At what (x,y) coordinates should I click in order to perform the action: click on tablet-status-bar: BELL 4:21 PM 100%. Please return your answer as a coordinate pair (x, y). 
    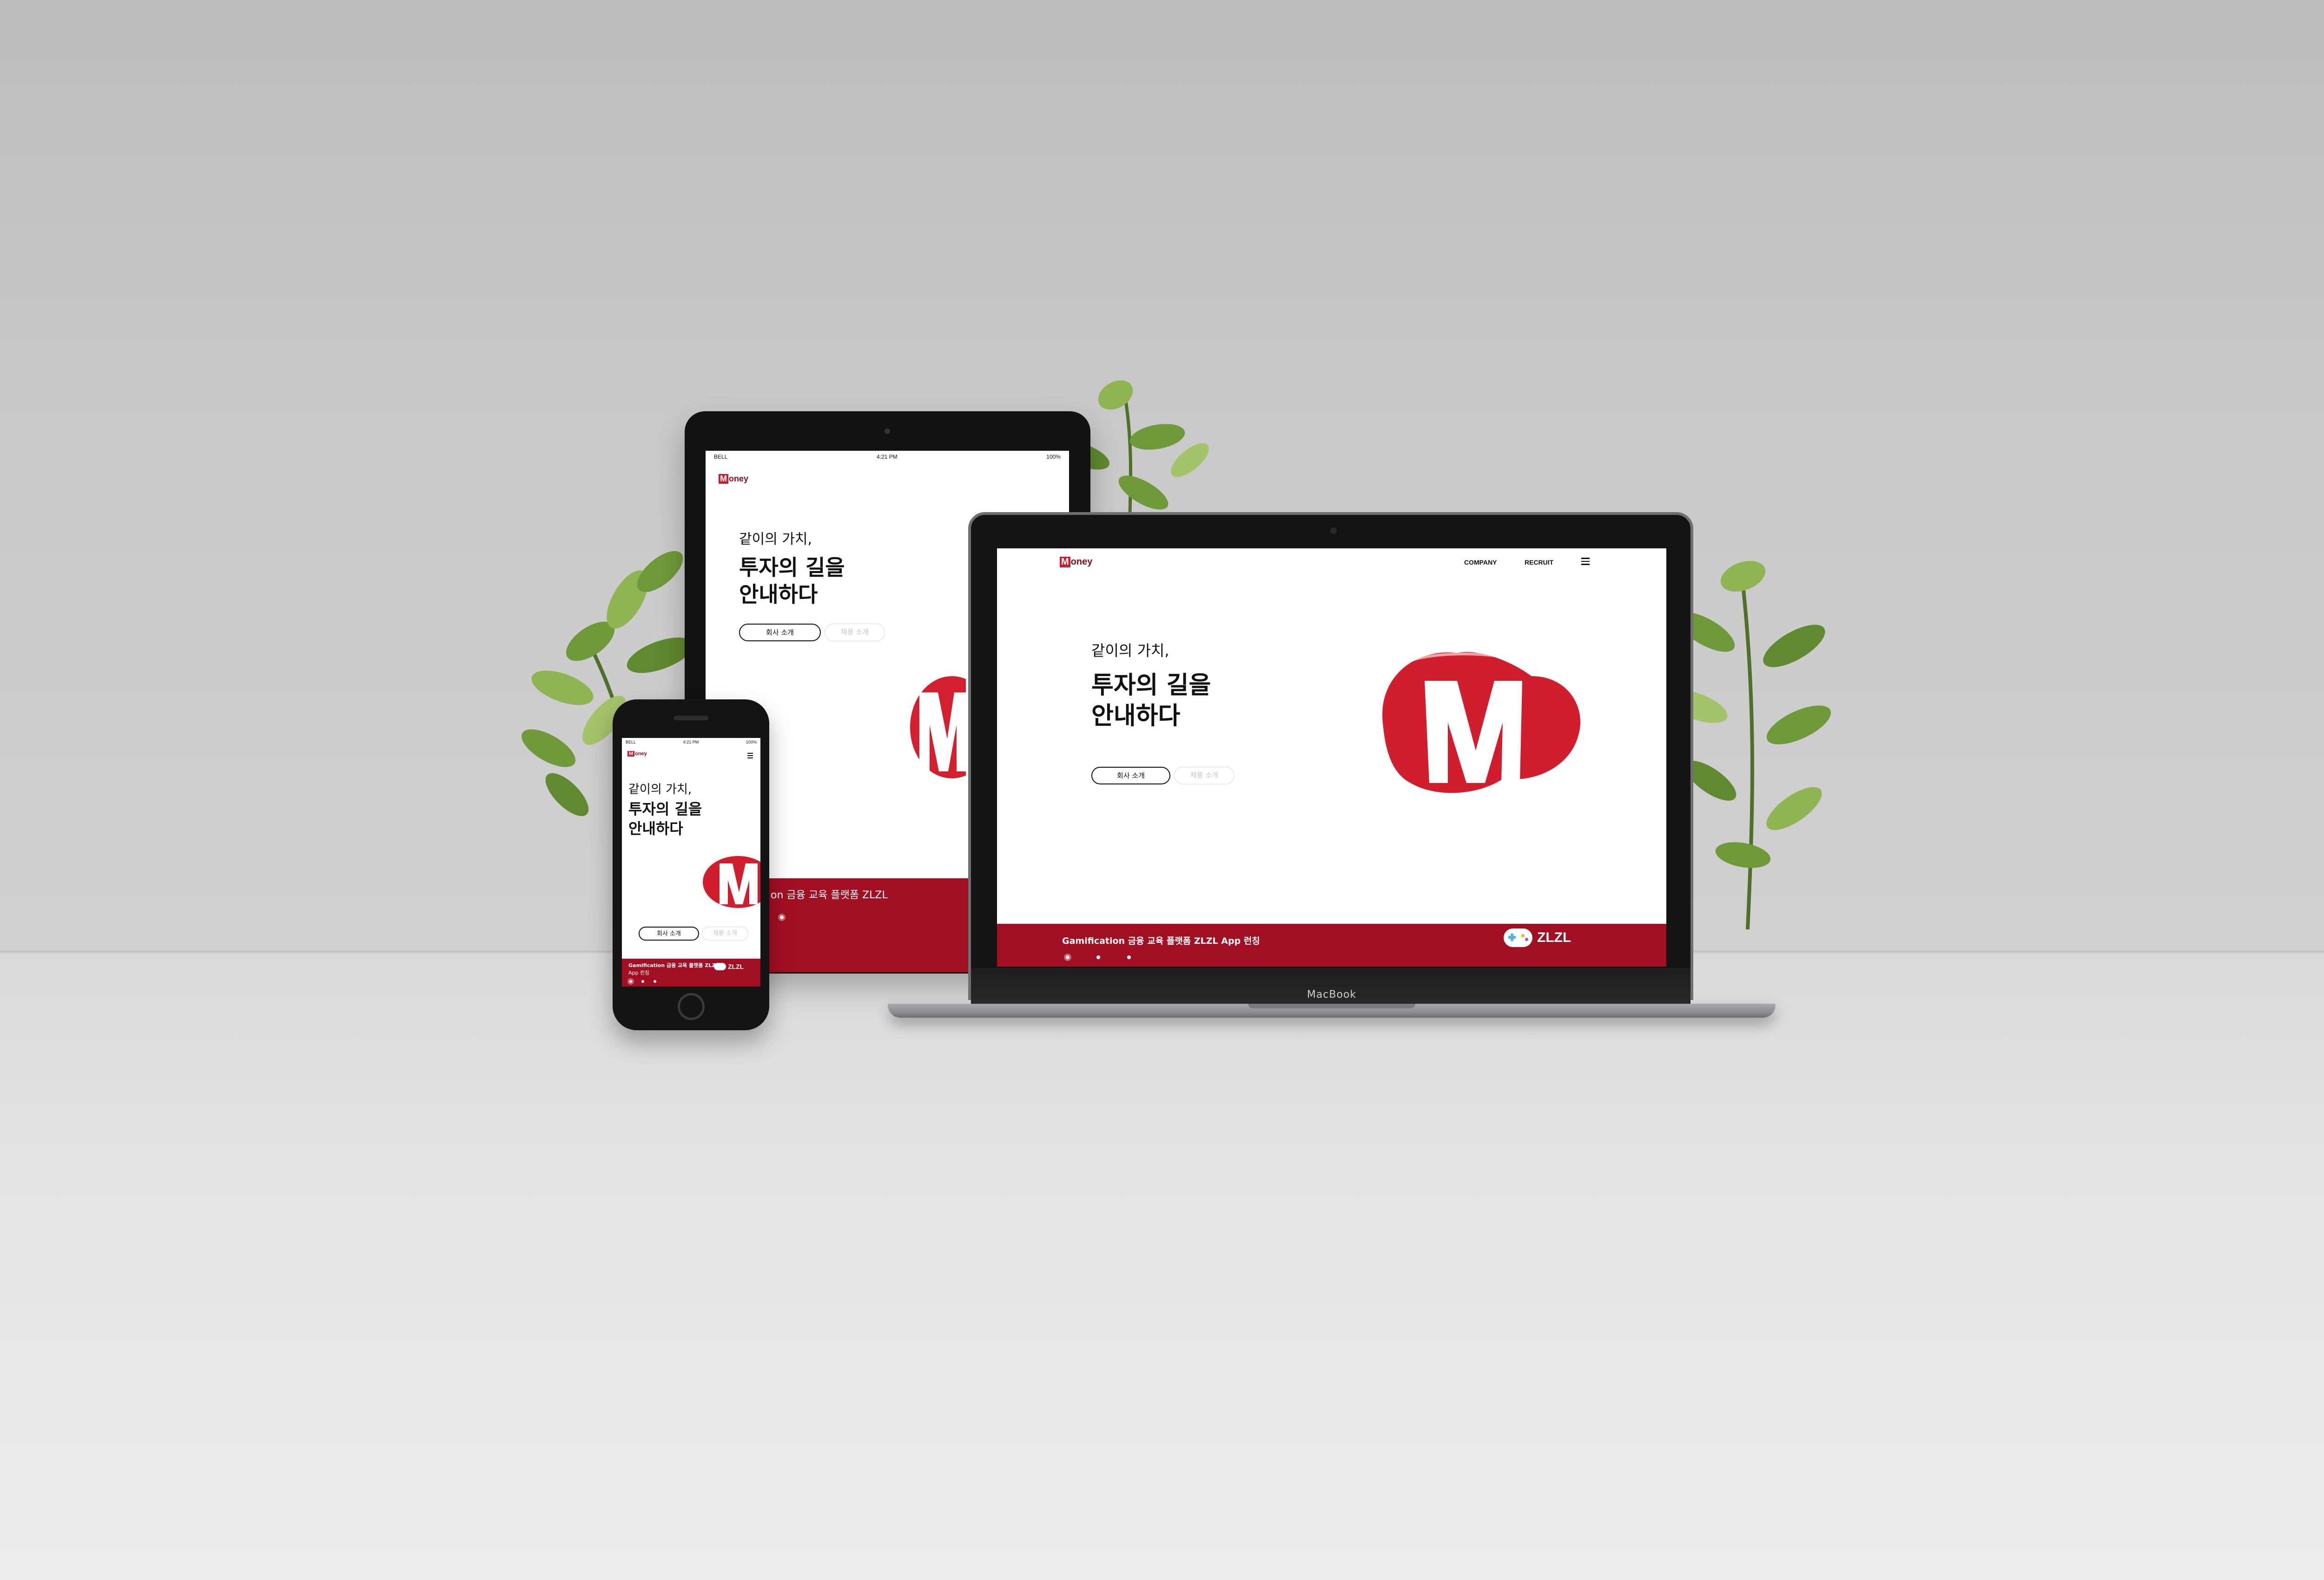
    Looking at the image, I should click on (887, 457).